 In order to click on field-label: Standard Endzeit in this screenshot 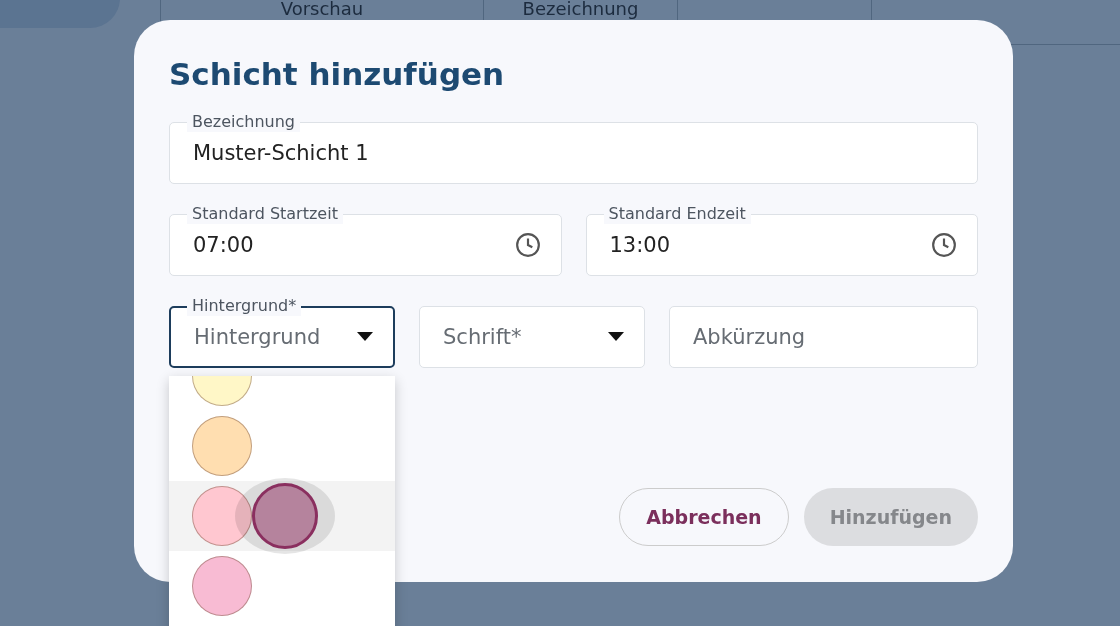, I will do `click(677, 214)`.